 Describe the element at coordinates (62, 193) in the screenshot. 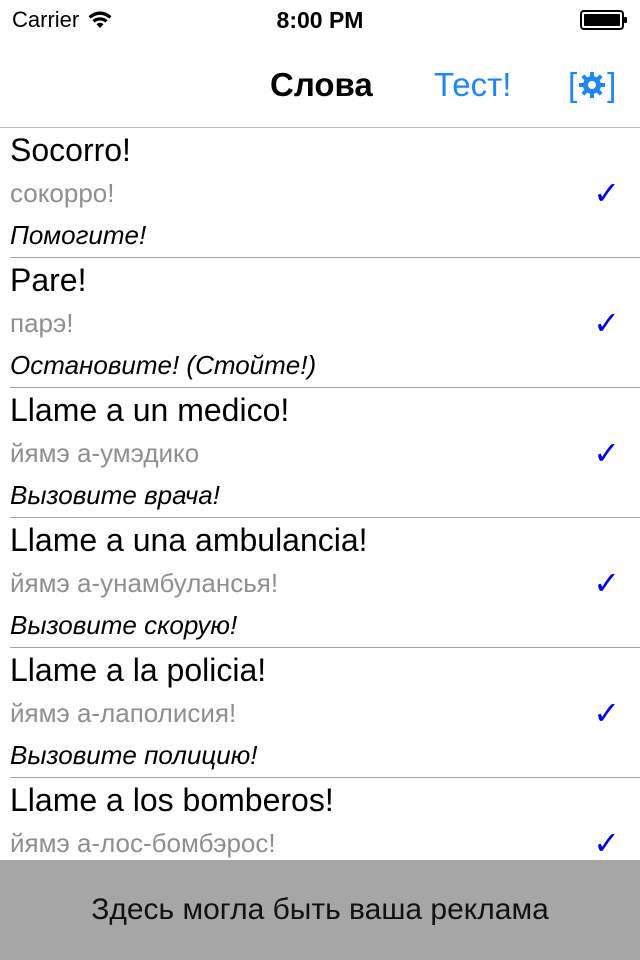

I see `transcription: сокорро!` at that location.